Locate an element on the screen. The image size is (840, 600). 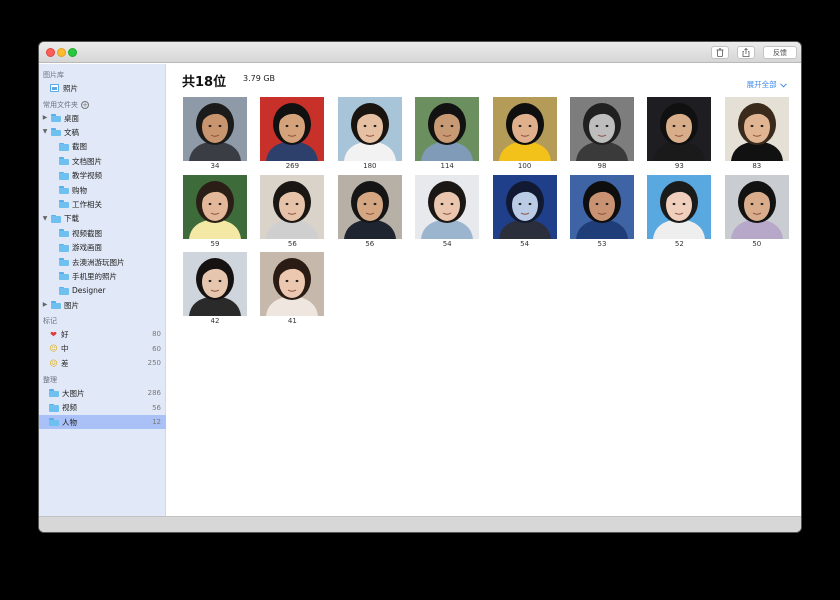
person-tile: 34 is located at coordinates (215, 133).